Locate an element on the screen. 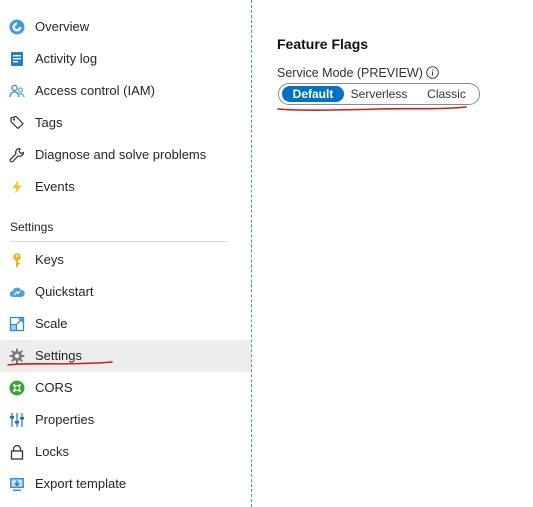  sidebar-item-events: Events is located at coordinates (125, 187).